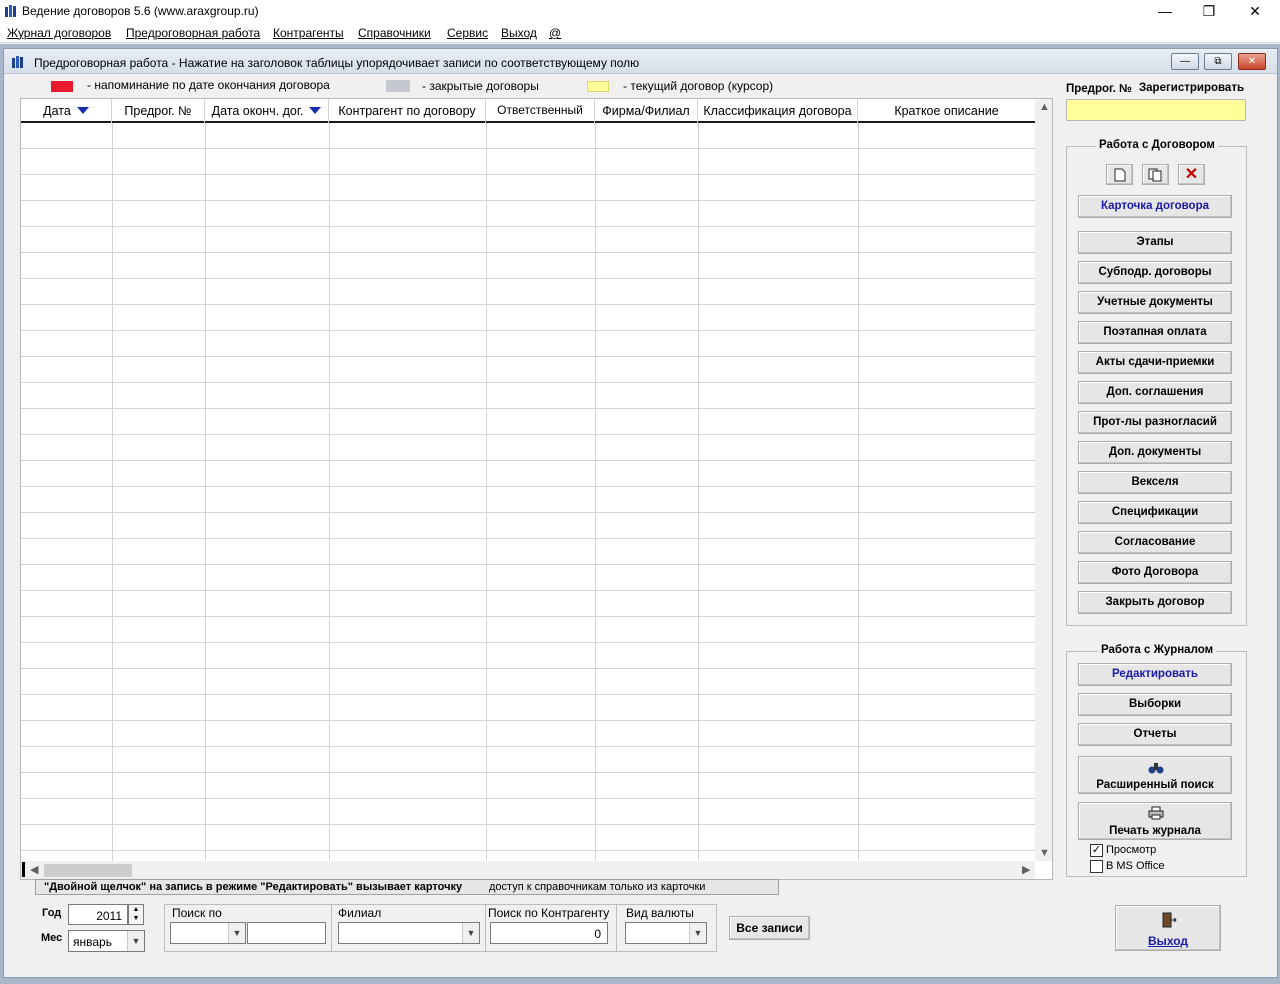 The height and width of the screenshot is (984, 1280). What do you see at coordinates (208, 933) in the screenshot?
I see `search-by-select: ▼` at bounding box center [208, 933].